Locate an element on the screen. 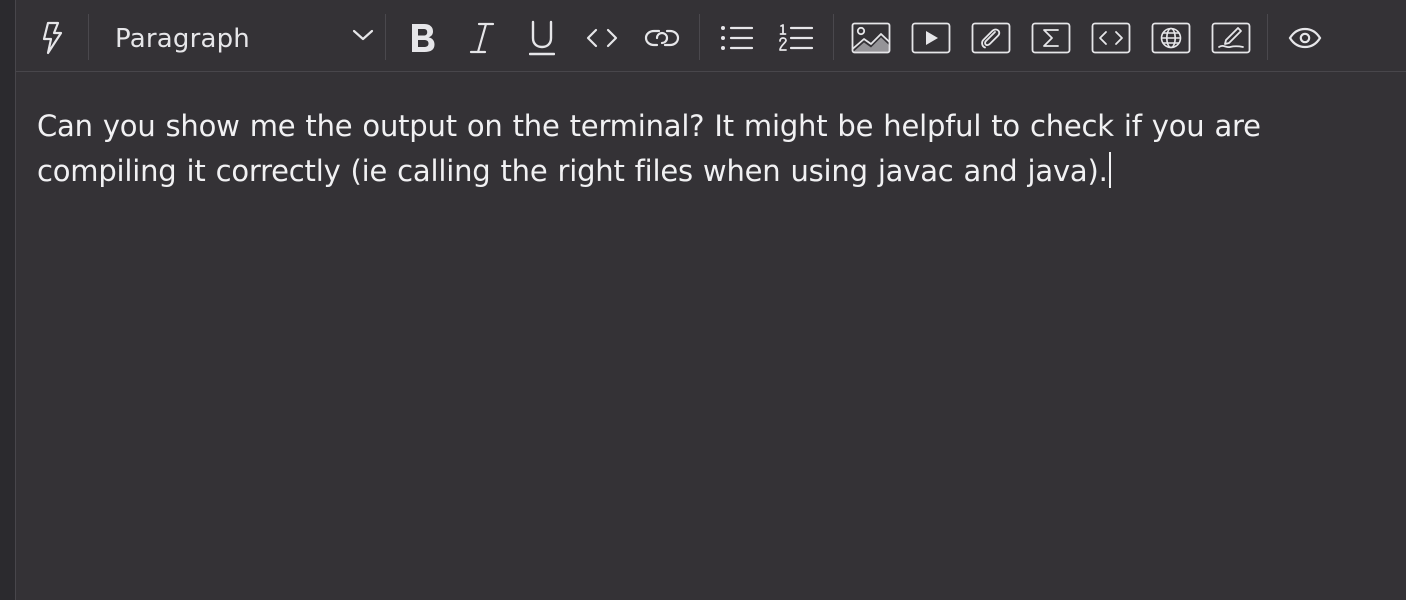 The width and height of the screenshot is (1406, 600). insert-math-button is located at coordinates (1051, 38).